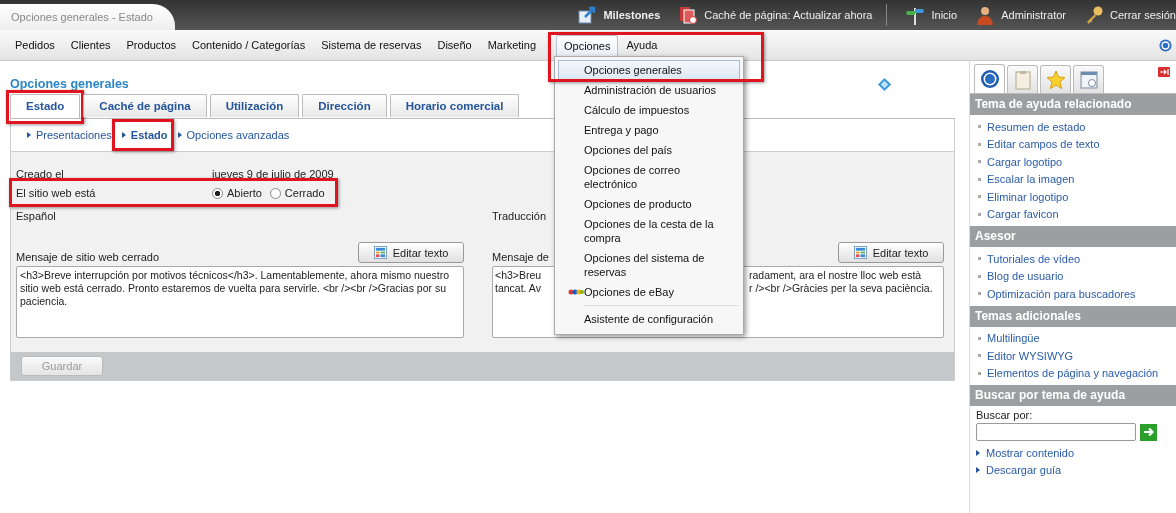 The width and height of the screenshot is (1176, 513). I want to click on section-header: Tema de ayuda relacionado, so click(1073, 104).